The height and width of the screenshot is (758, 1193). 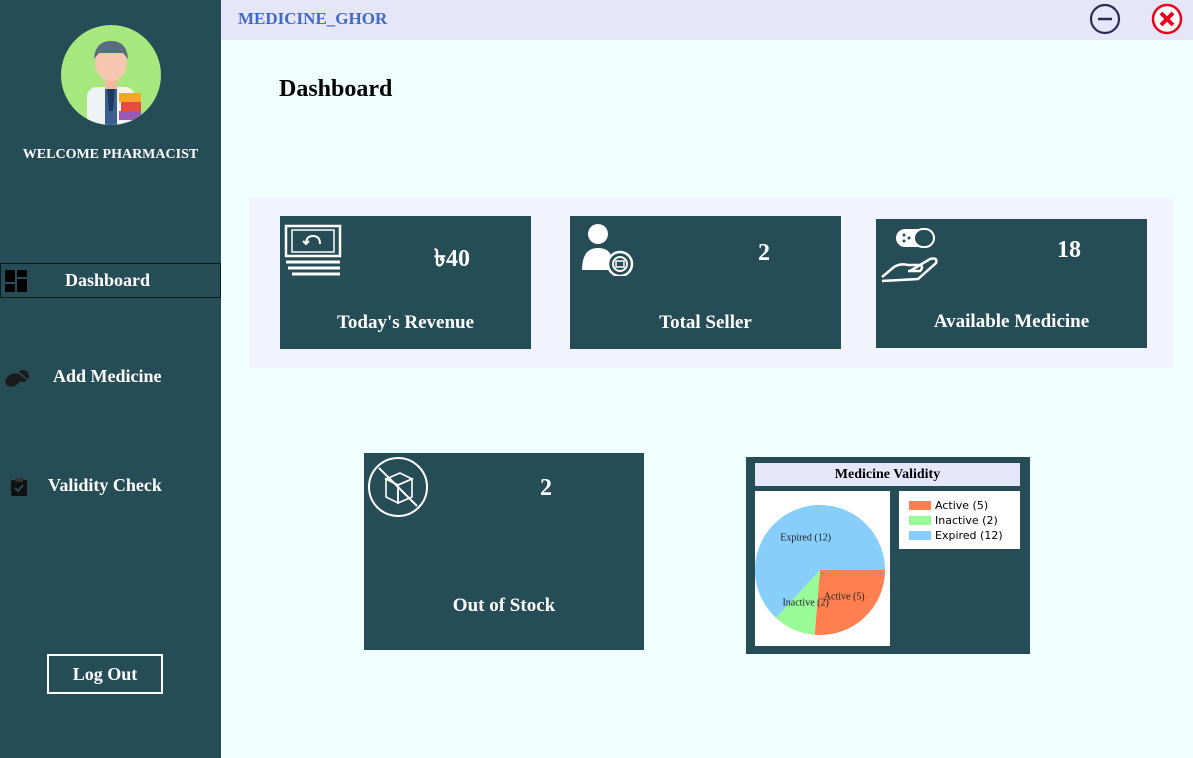 I want to click on title-bar: MEDICINE_GHOR, so click(x=707, y=20).